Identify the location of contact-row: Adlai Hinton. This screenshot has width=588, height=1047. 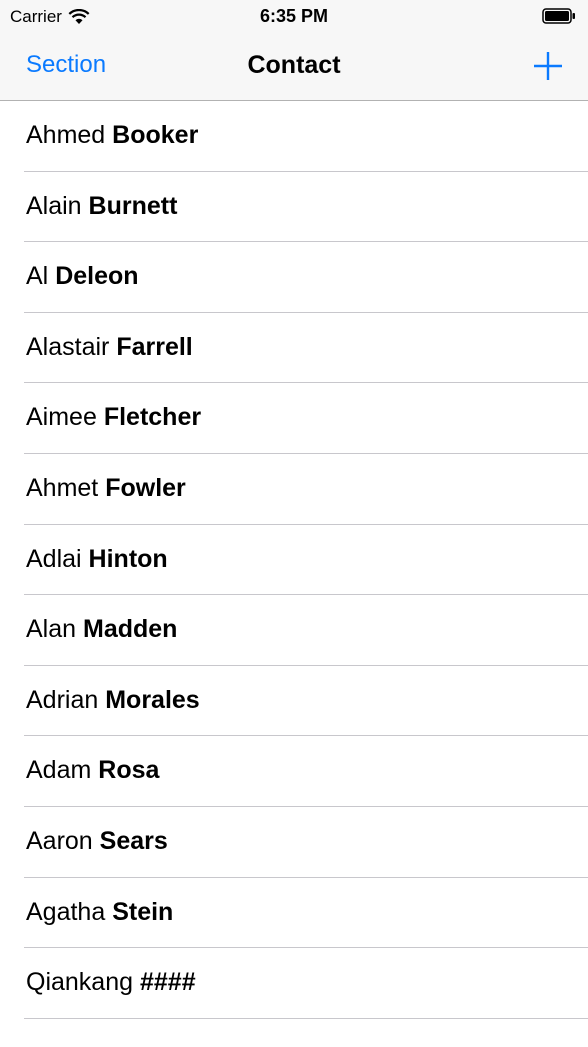
(294, 560).